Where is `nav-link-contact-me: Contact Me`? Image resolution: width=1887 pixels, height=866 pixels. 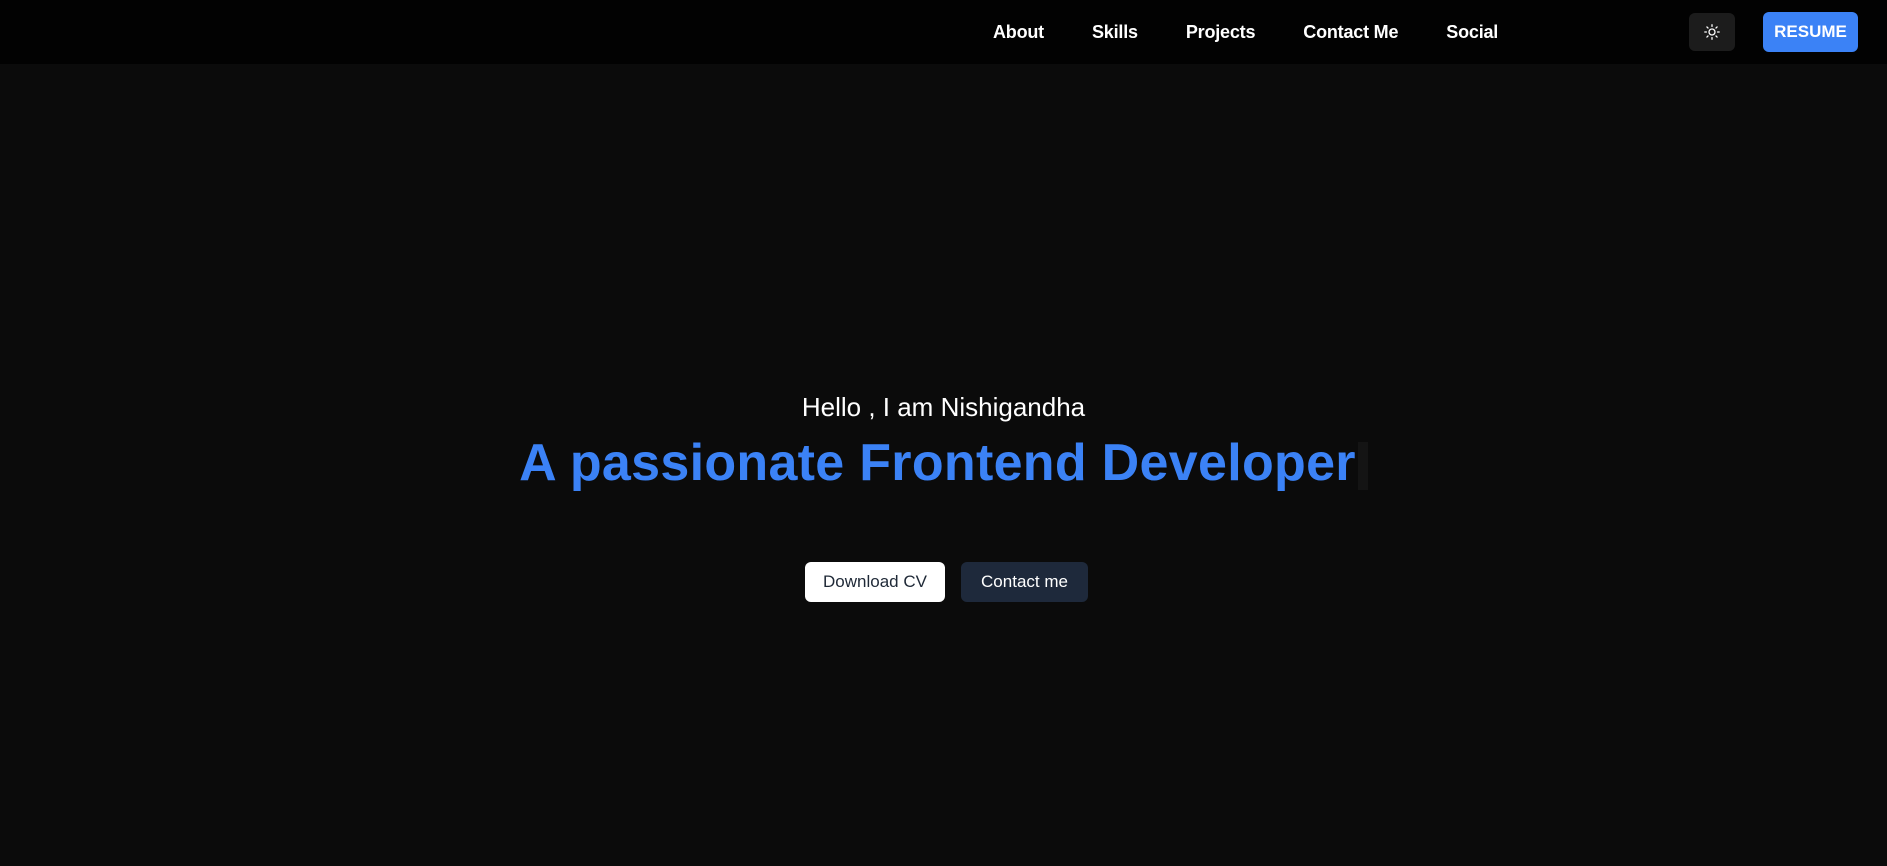
nav-link-contact-me: Contact Me is located at coordinates (1350, 32).